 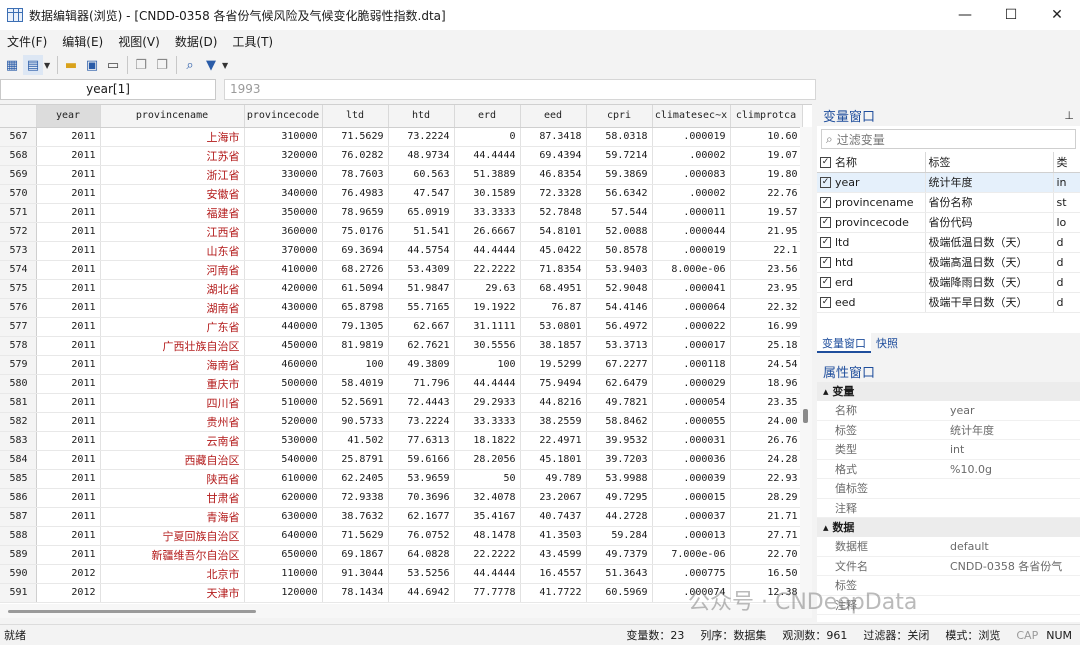 What do you see at coordinates (1066, 282) in the screenshot?
I see `variable-type: d` at bounding box center [1066, 282].